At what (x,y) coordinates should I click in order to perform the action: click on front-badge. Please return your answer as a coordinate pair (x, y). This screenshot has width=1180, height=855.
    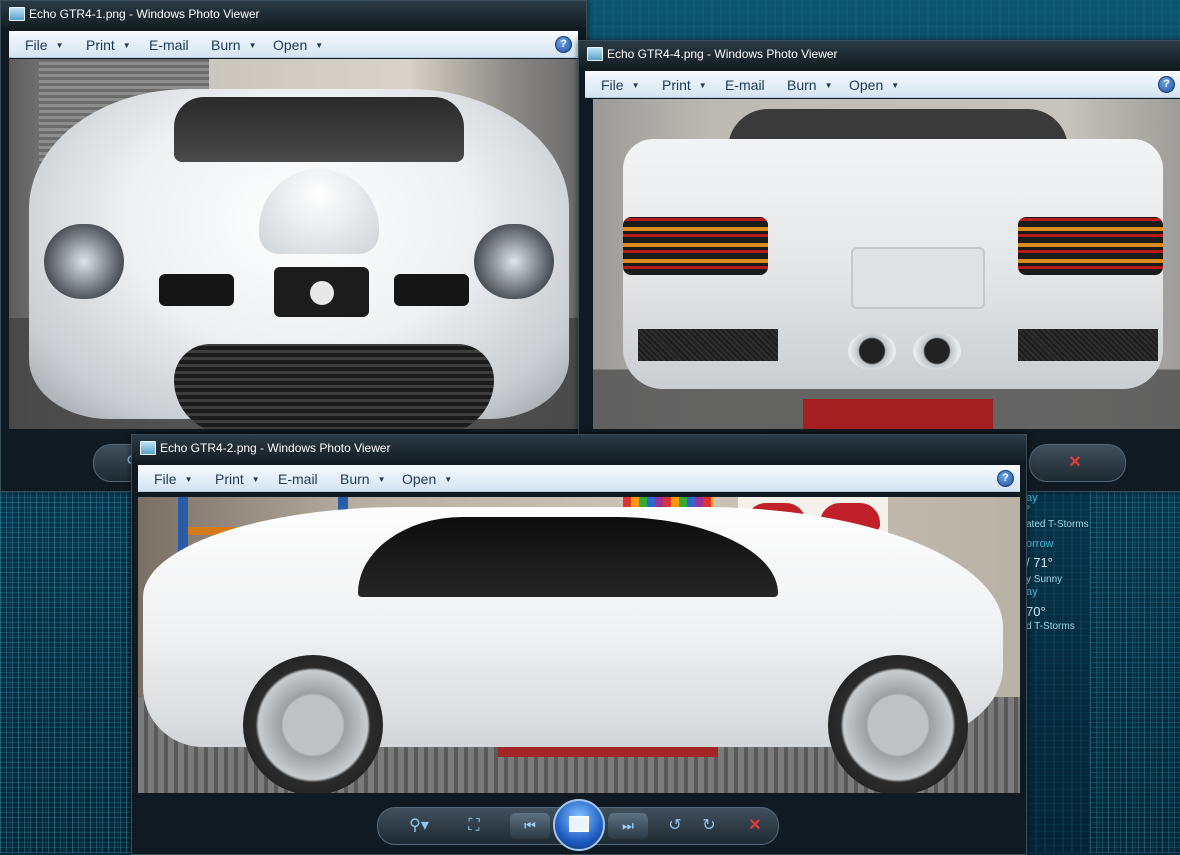
    Looking at the image, I should click on (321, 292).